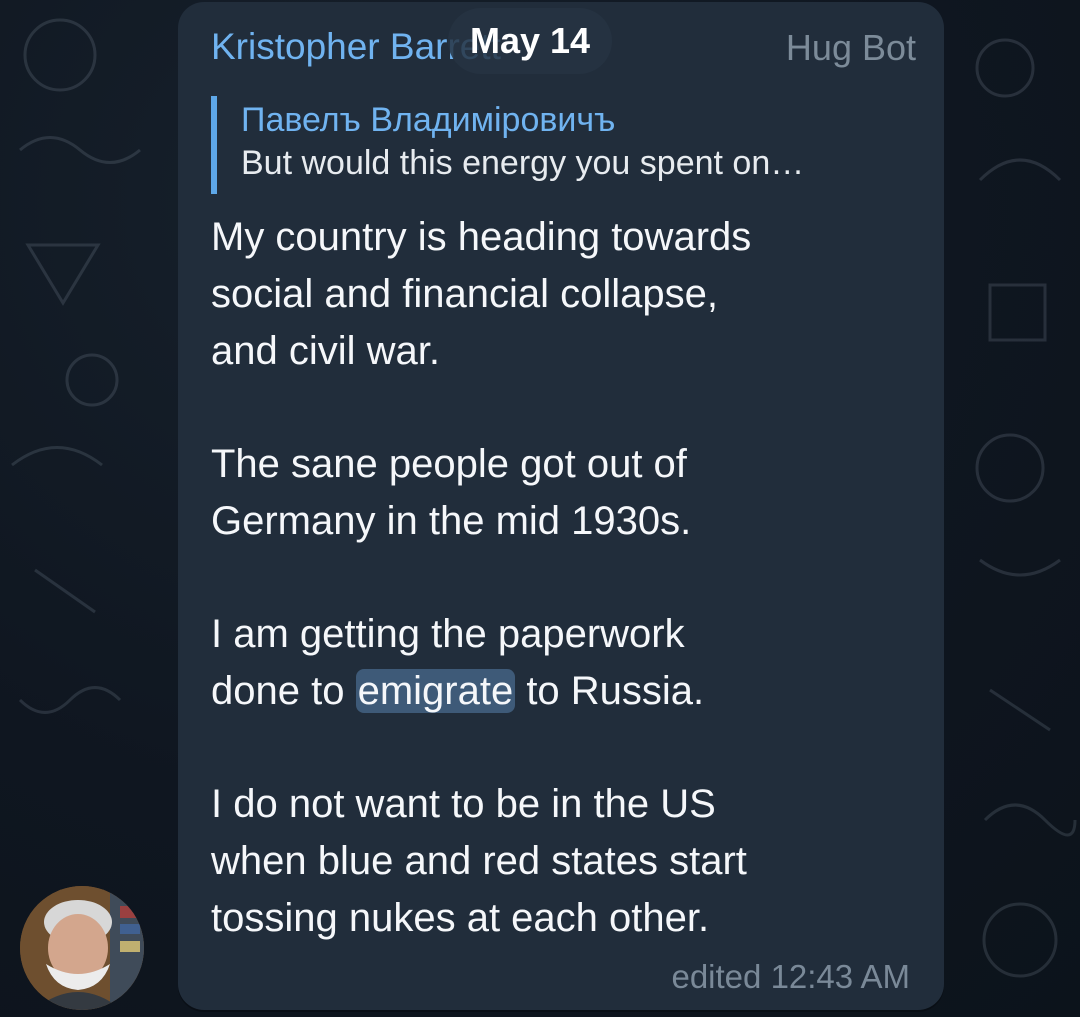 The height and width of the screenshot is (1017, 1080). Describe the element at coordinates (448, 634) in the screenshot. I see `message-line: I am getting the paperwork` at that location.